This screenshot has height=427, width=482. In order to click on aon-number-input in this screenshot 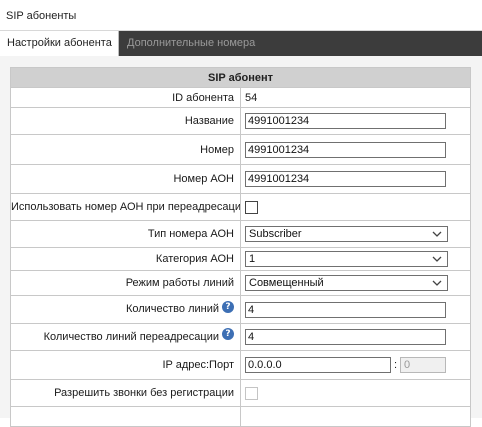, I will do `click(345, 179)`.